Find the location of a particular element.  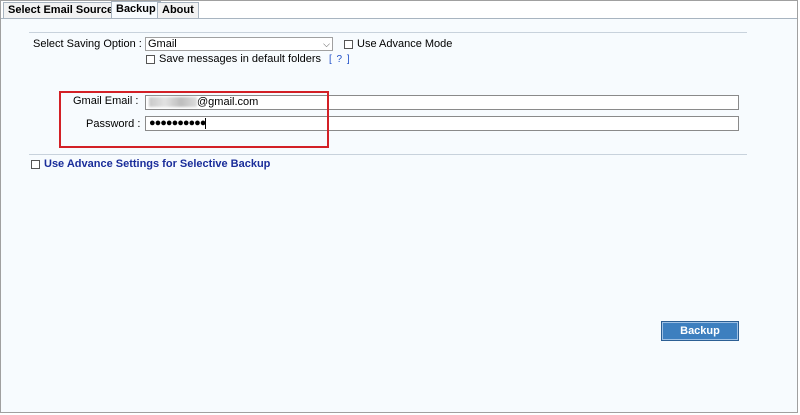

saving-option-select: Gmail ⌵ is located at coordinates (239, 44).